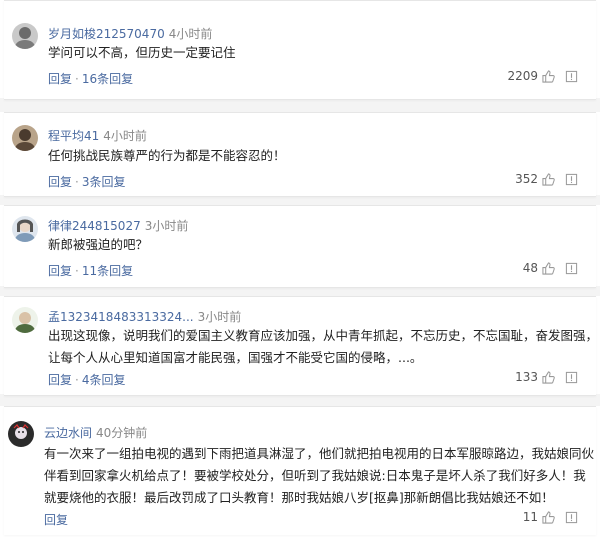 This screenshot has height=537, width=600. I want to click on comment-actions: 回复 · 3条回复, so click(86, 181).